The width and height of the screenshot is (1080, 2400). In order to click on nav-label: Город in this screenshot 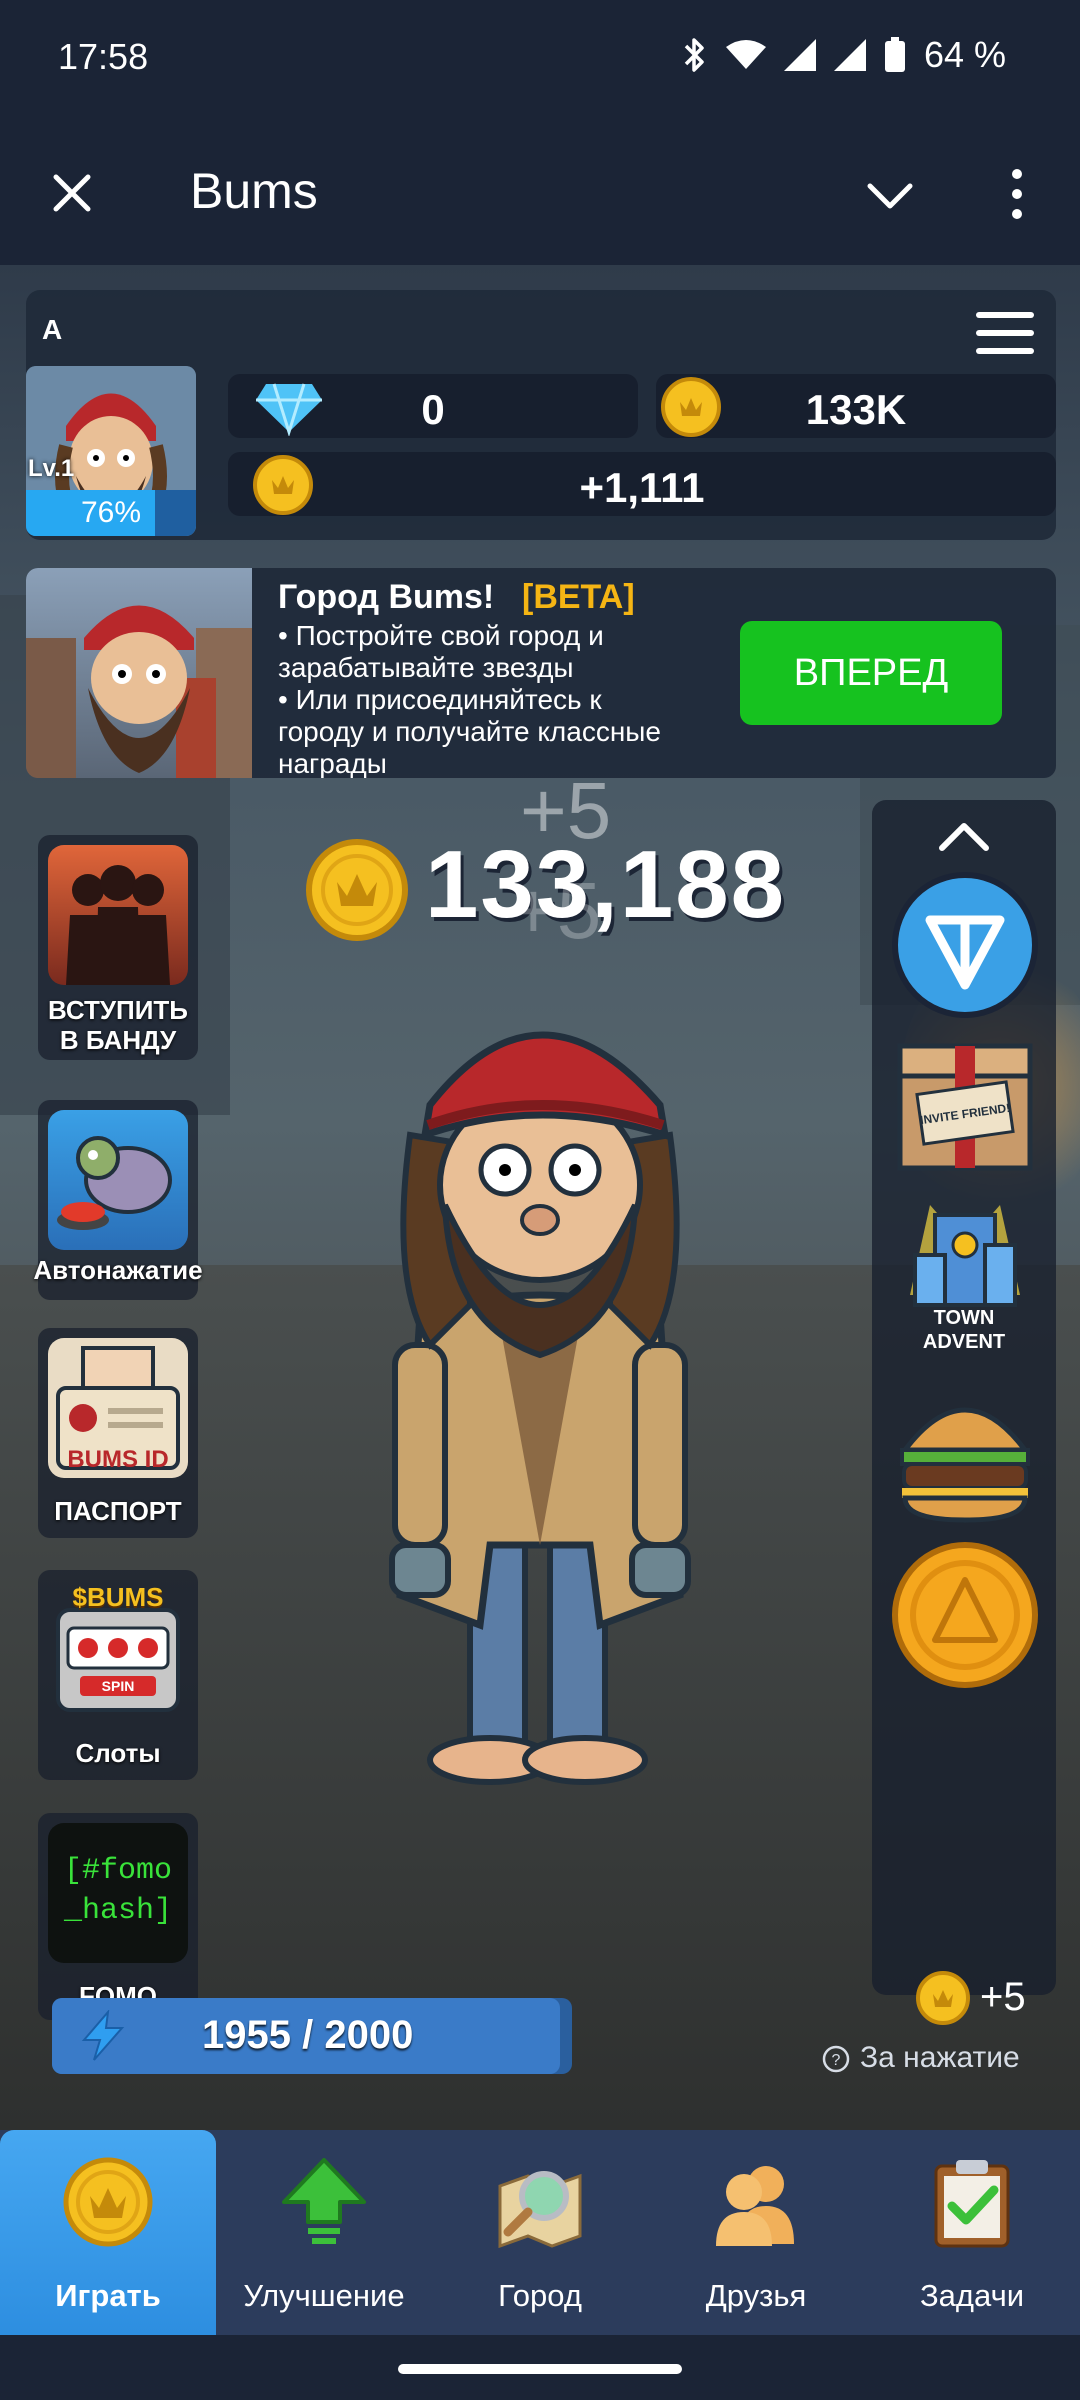, I will do `click(540, 2295)`.